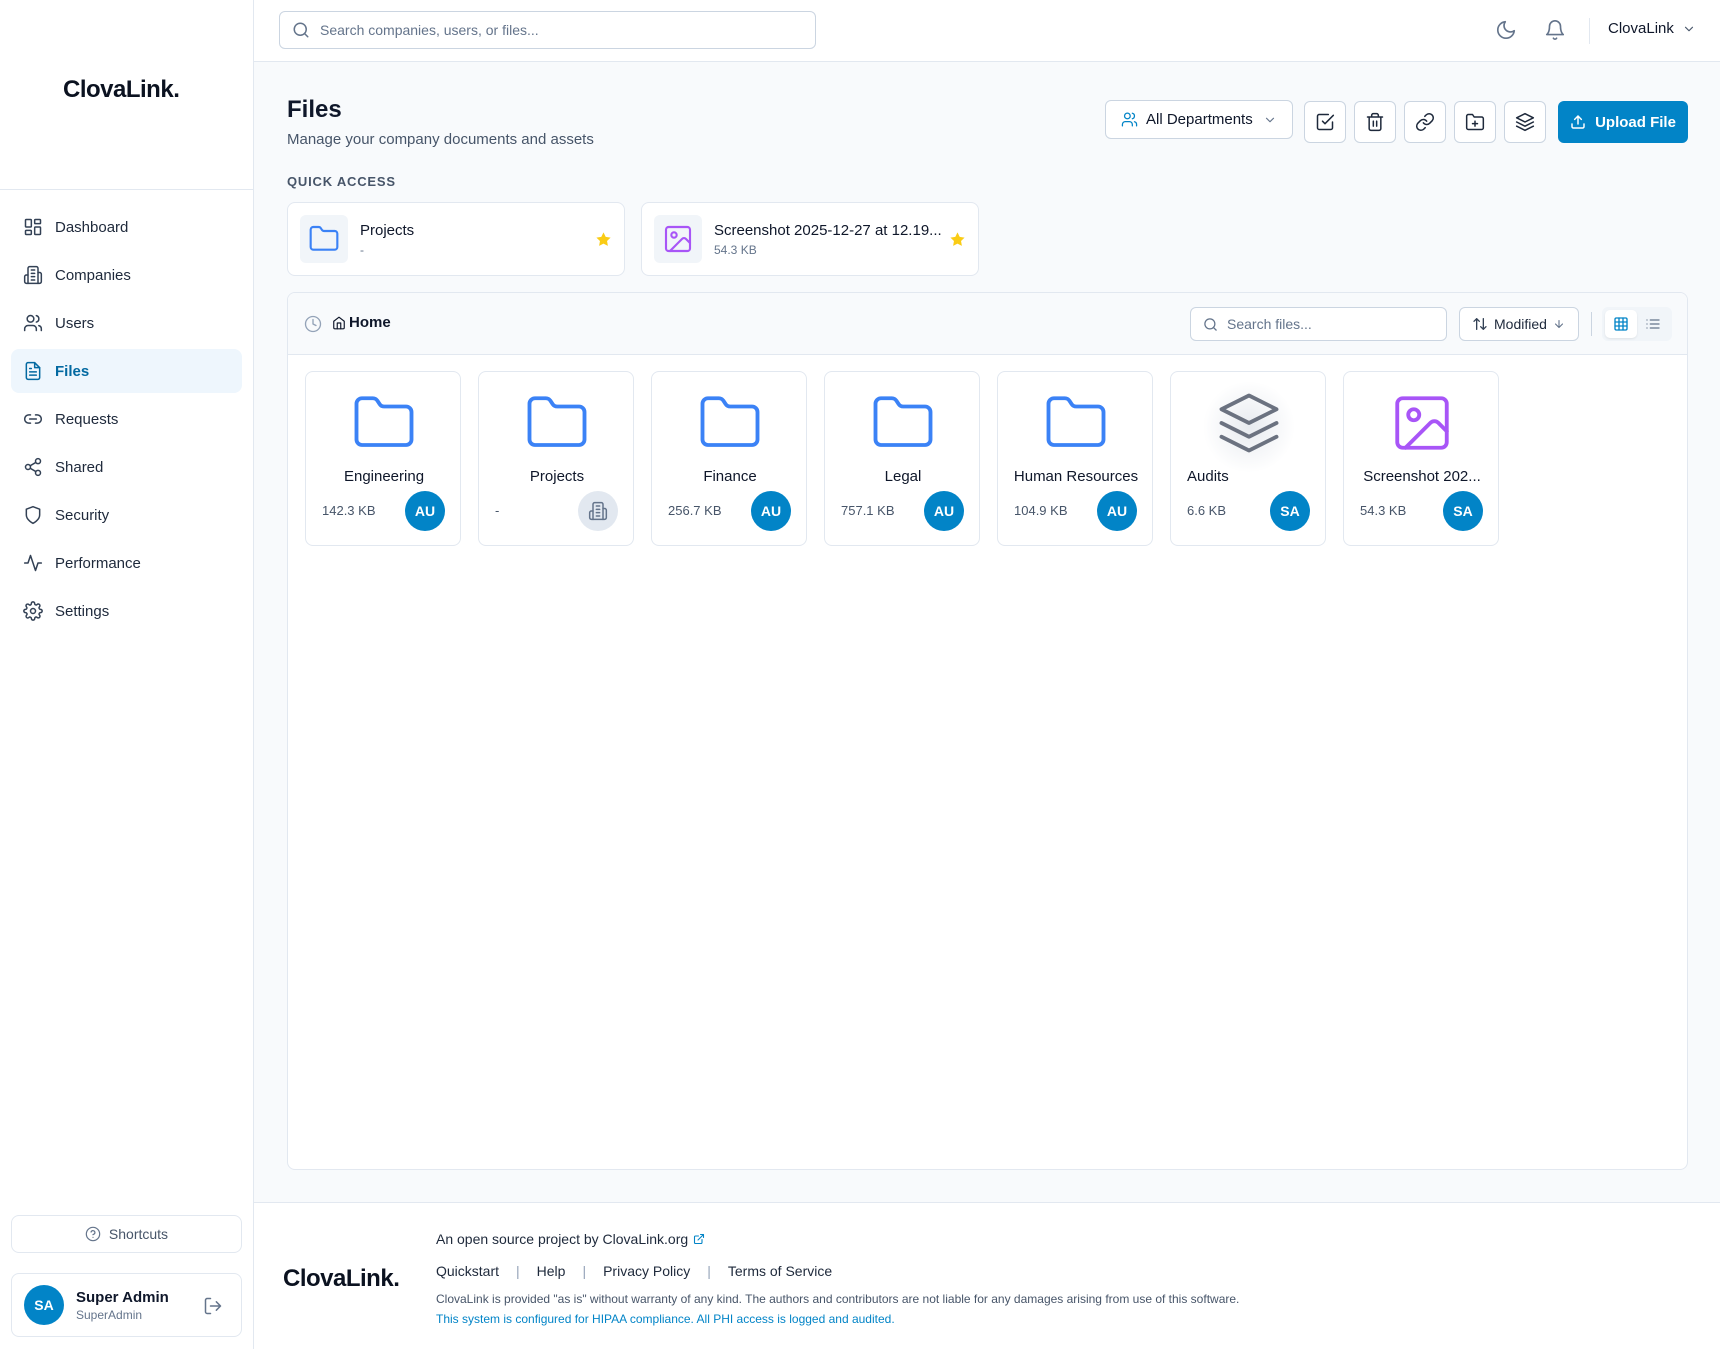  I want to click on global-search-input, so click(560, 30).